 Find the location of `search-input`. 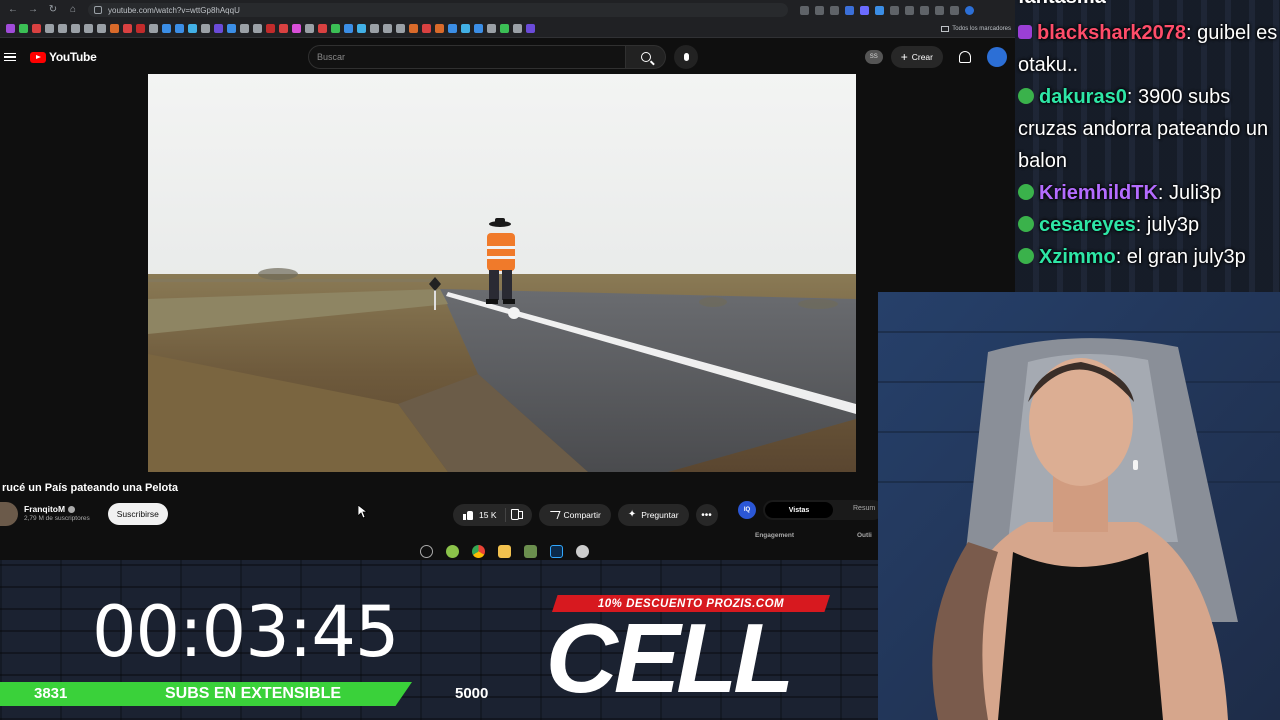

search-input is located at coordinates (467, 57).